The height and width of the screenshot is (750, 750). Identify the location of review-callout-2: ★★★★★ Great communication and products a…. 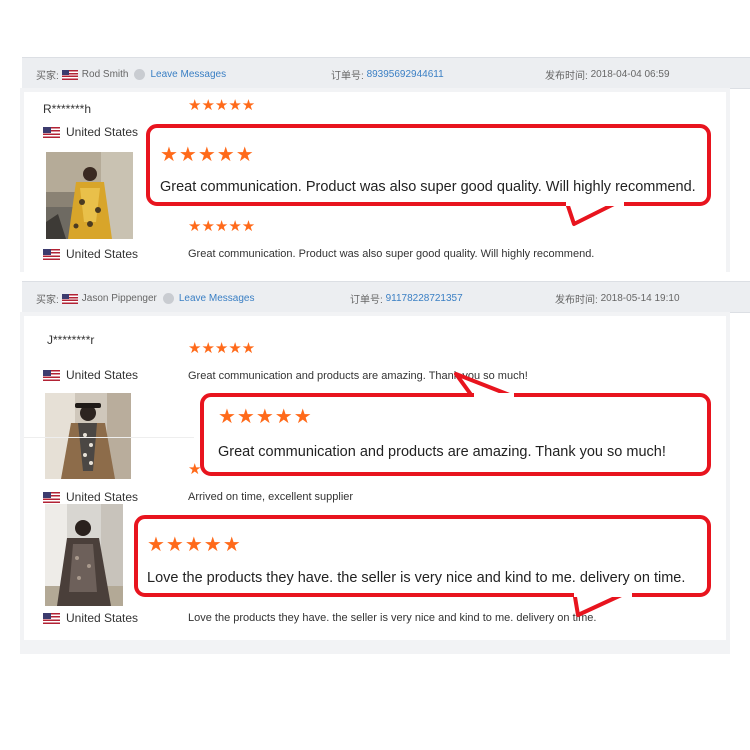
(455, 434).